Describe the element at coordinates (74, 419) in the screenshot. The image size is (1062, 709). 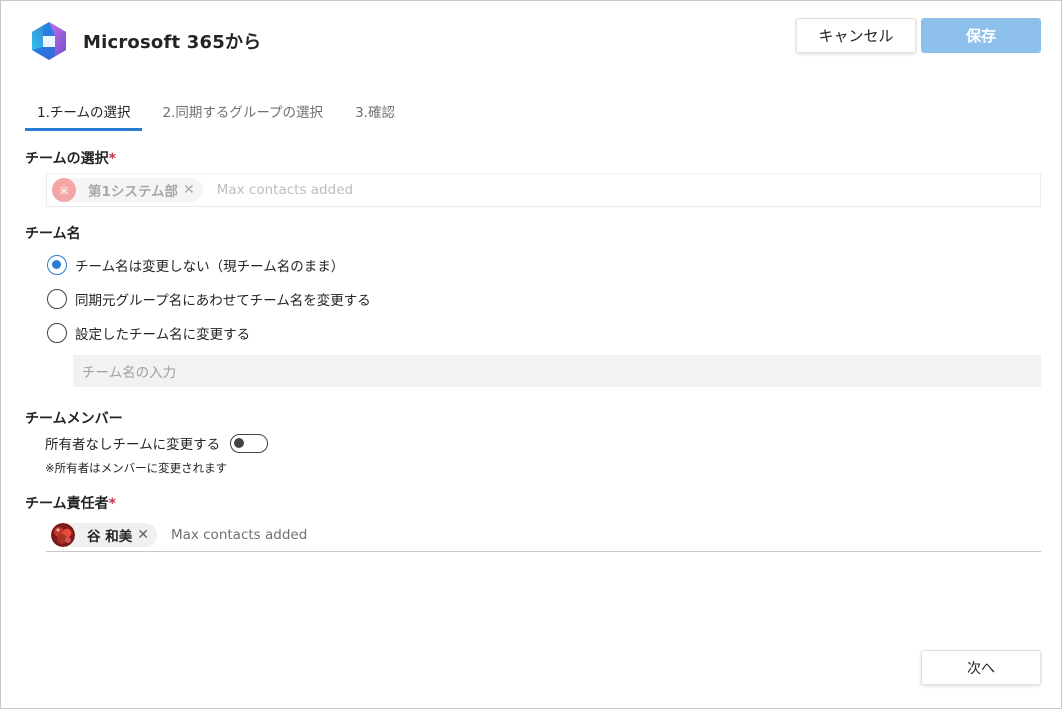
I see `team-members-label: チームメンバー` at that location.